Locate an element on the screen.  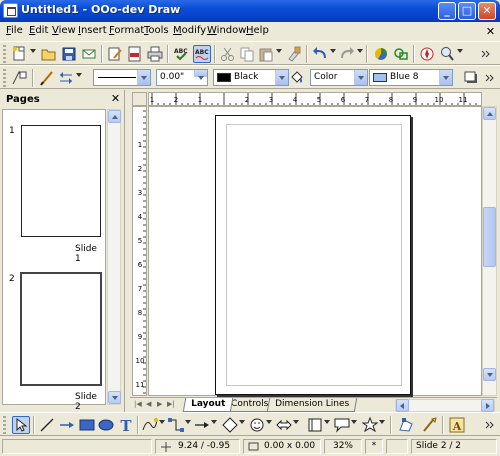
maximize-button: □ is located at coordinates (467, 11).